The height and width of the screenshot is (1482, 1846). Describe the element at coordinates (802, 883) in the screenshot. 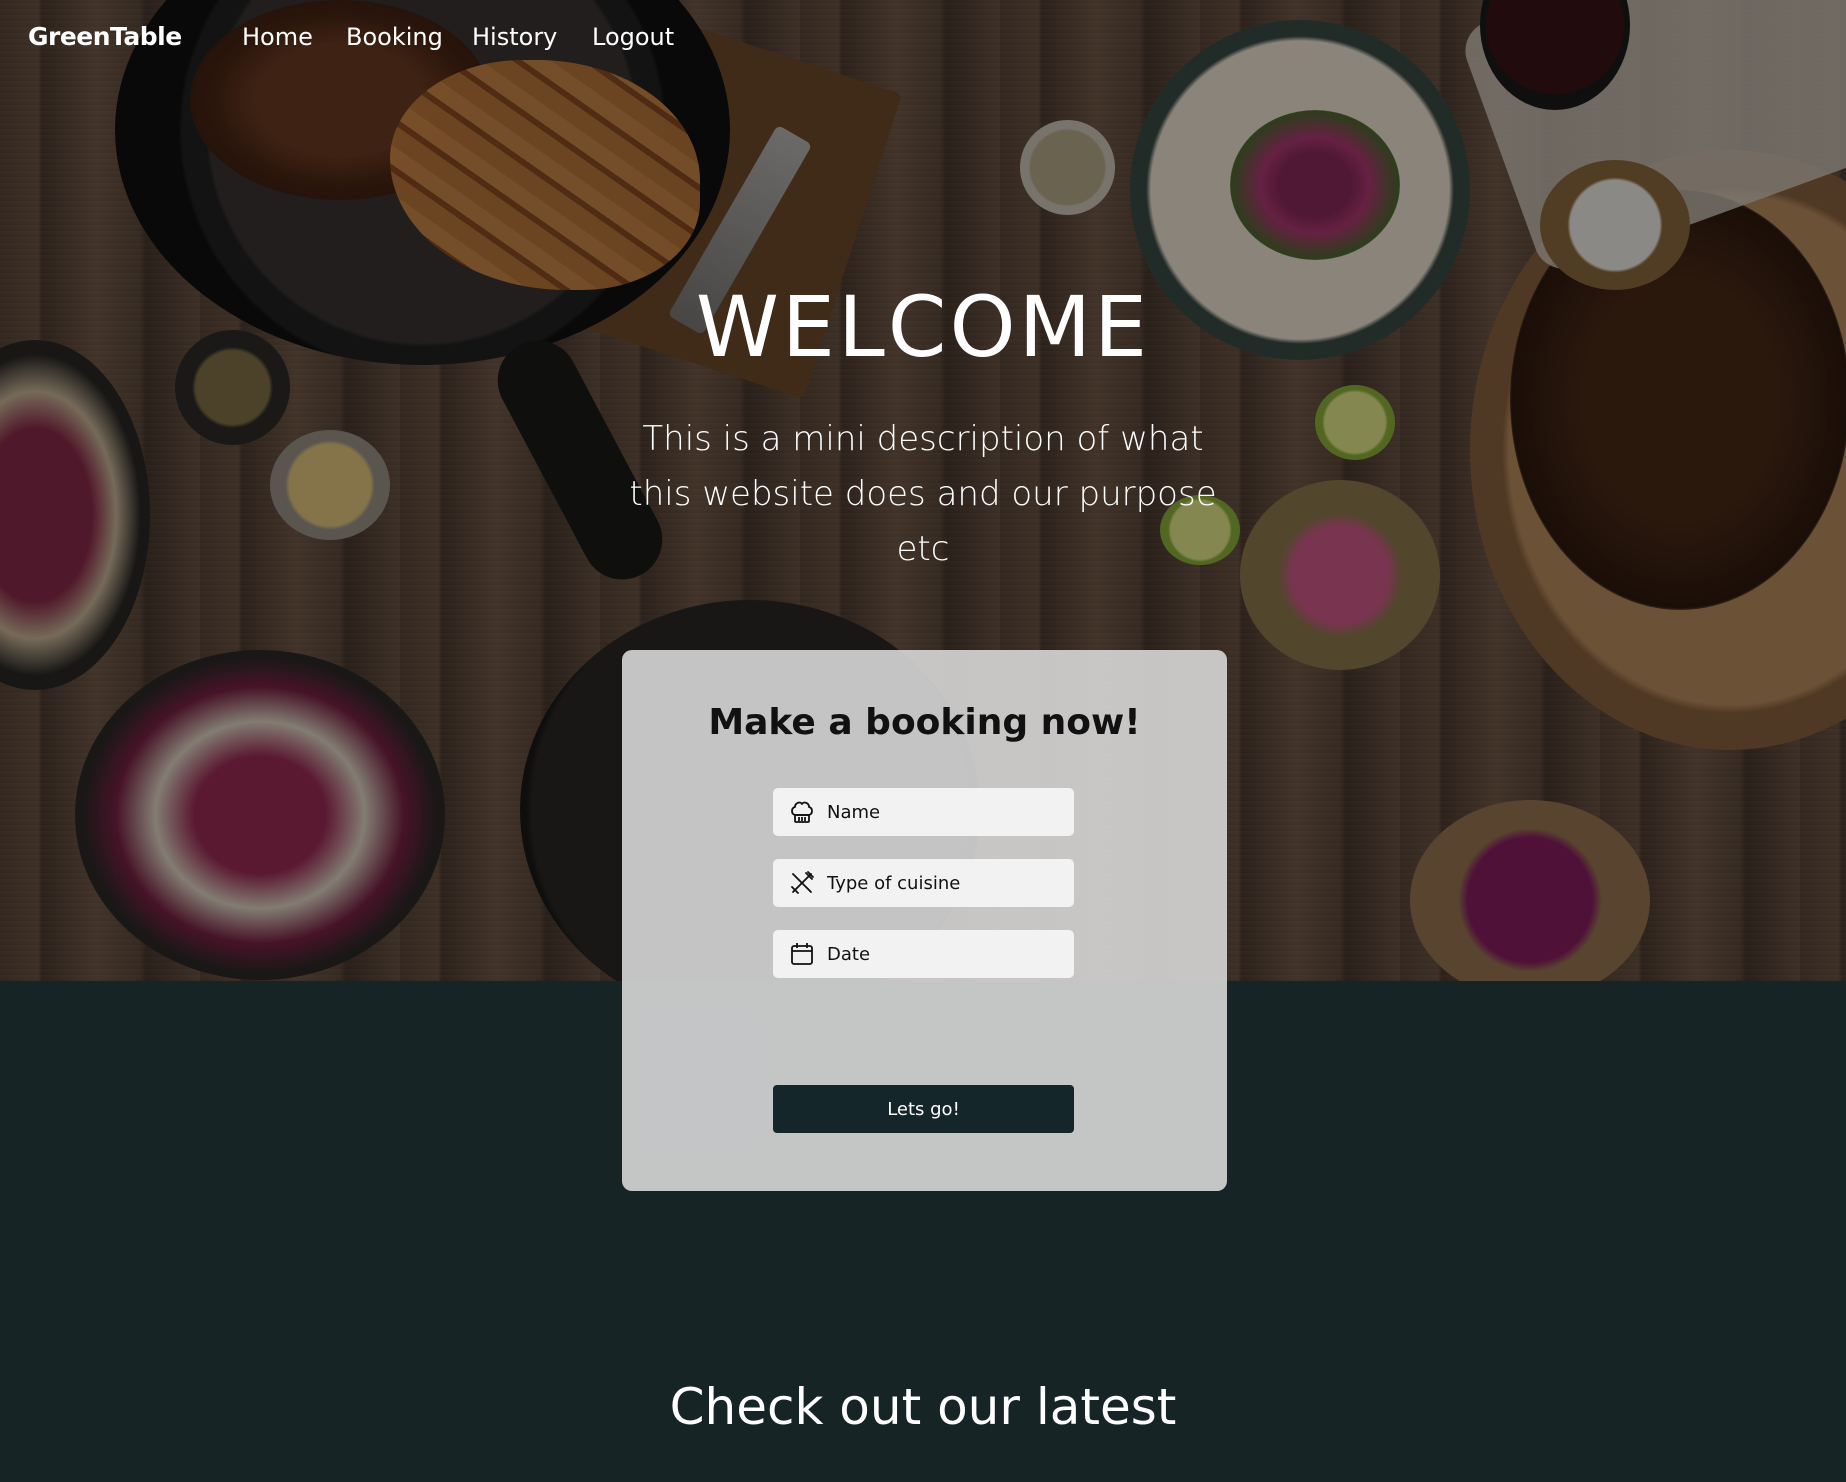

I see `fork-knife-icon` at that location.